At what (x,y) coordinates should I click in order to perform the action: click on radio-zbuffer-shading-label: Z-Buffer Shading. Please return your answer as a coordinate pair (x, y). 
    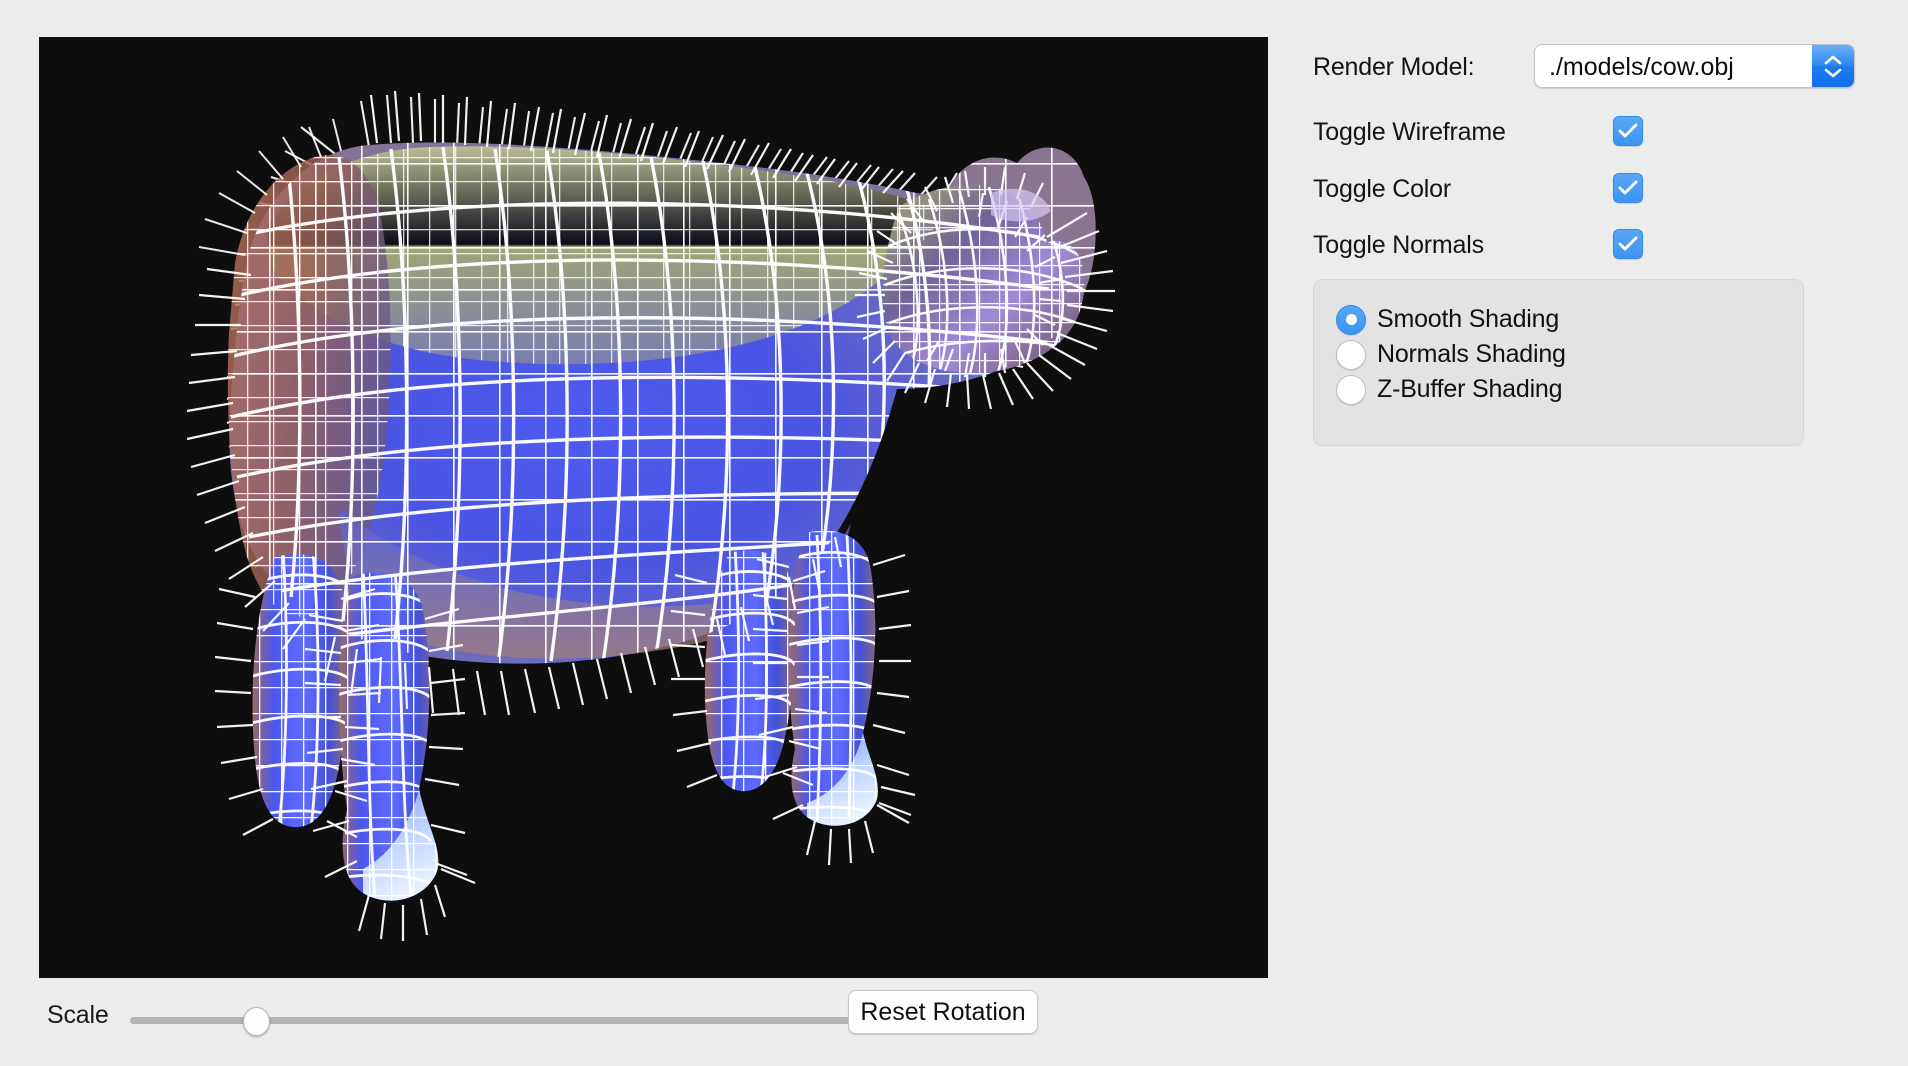
    Looking at the image, I should click on (1470, 389).